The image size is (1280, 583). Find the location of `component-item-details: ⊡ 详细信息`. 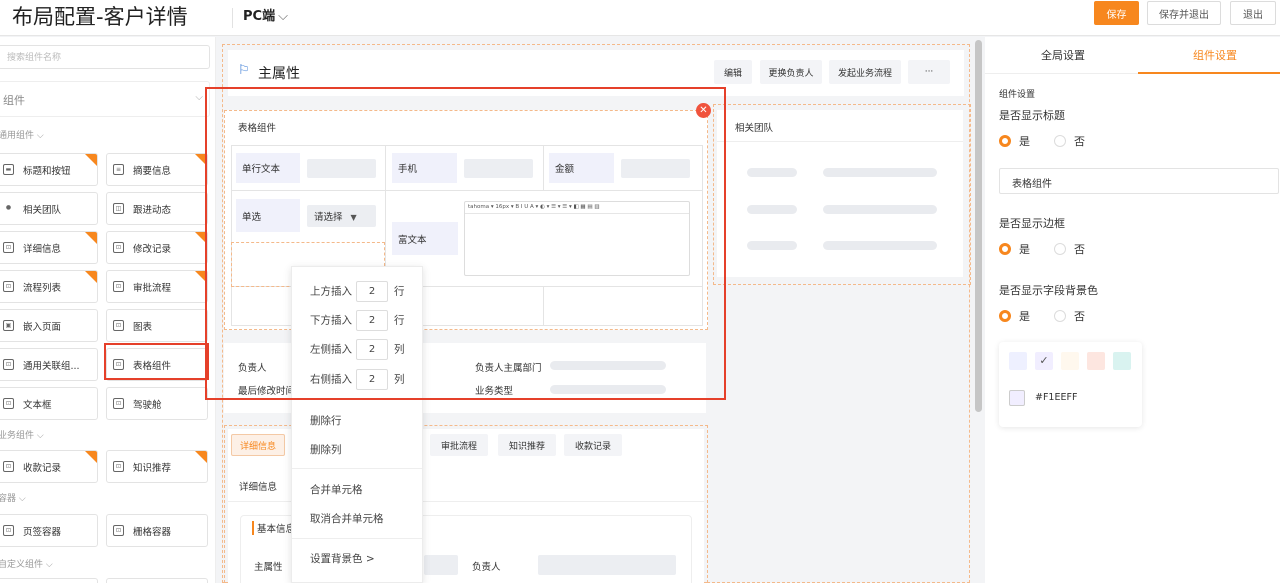

component-item-details: ⊡ 详细信息 is located at coordinates (49, 247).